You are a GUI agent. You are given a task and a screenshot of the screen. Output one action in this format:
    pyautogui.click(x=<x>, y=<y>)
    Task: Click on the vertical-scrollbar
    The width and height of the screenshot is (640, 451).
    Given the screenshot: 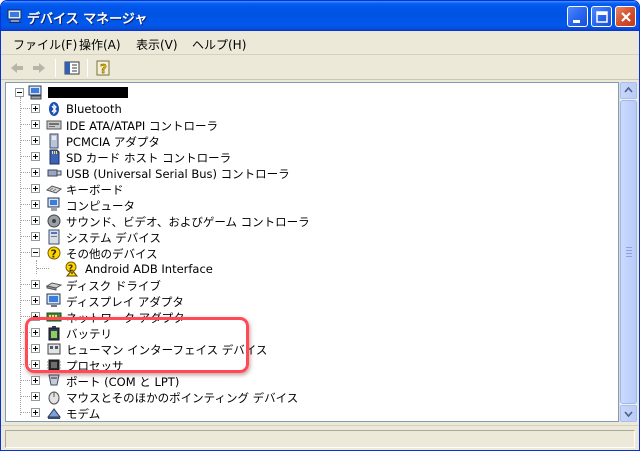 What is the action you would take?
    pyautogui.click(x=628, y=252)
    